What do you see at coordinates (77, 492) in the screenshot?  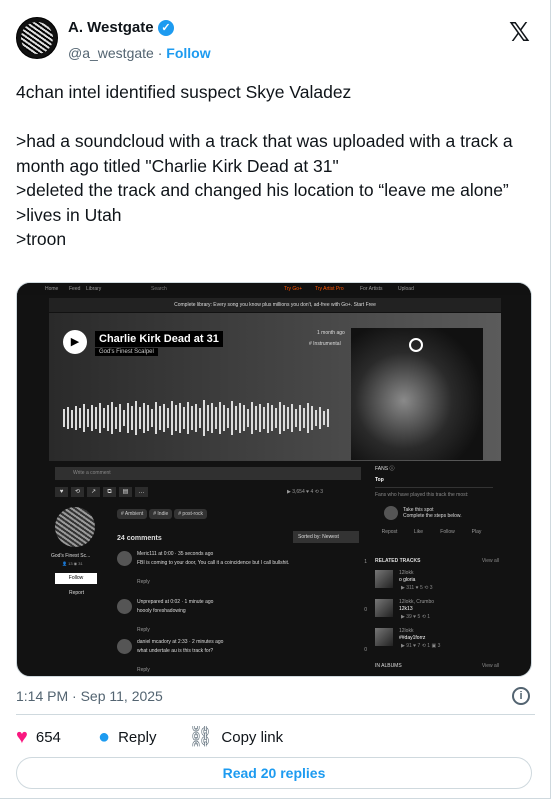 I see `repost-icon: ⟲` at bounding box center [77, 492].